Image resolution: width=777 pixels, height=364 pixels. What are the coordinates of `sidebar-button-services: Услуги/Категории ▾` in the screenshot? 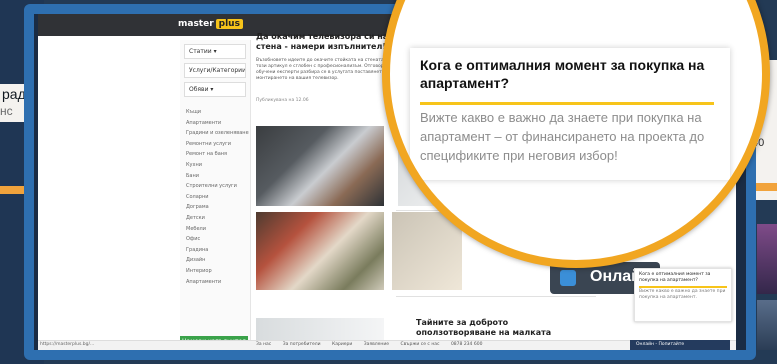 It's located at (215, 70).